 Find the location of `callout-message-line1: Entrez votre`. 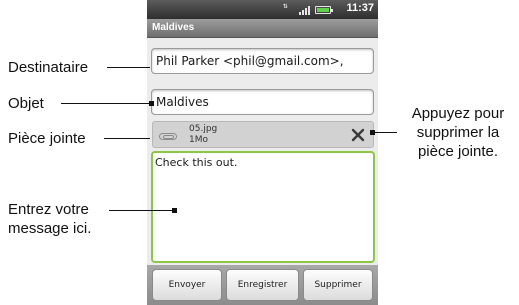

callout-message-line1: Entrez votre is located at coordinates (48, 209).